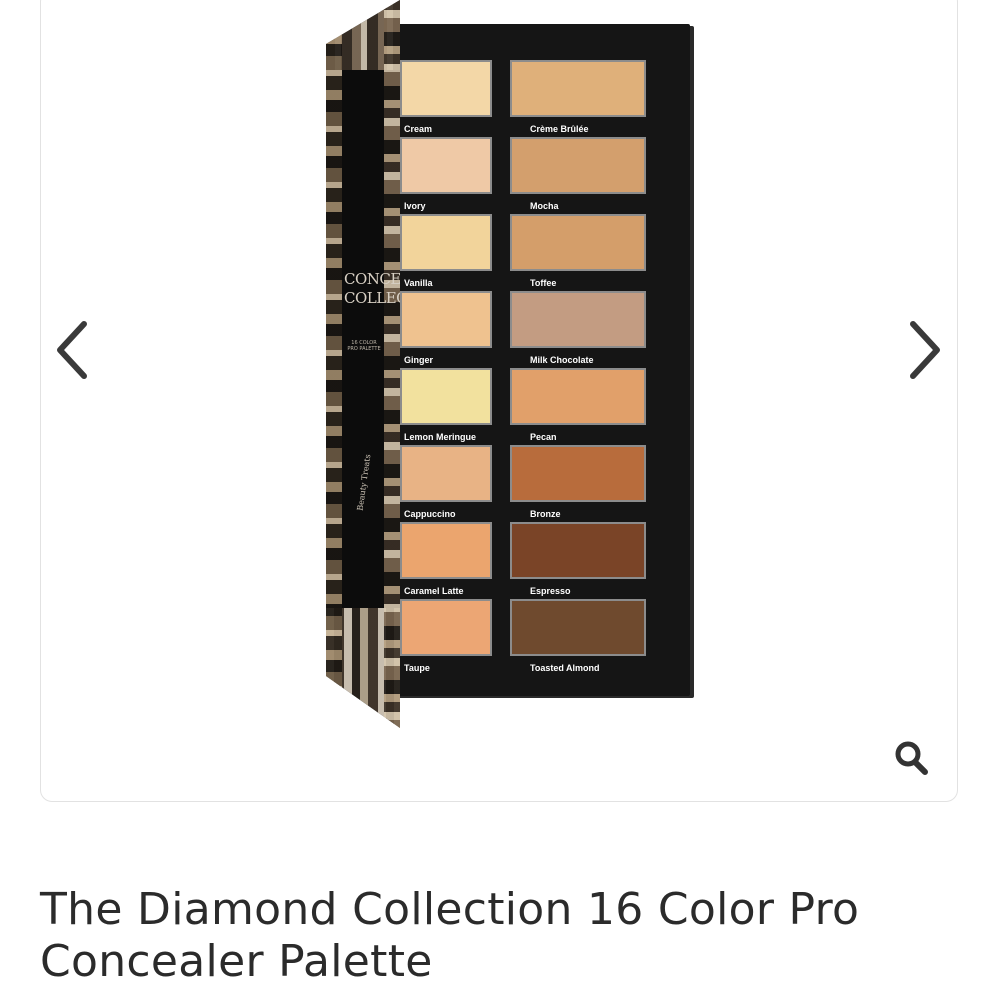  Describe the element at coordinates (418, 283) in the screenshot. I see `swatch-label: Vanilla` at that location.